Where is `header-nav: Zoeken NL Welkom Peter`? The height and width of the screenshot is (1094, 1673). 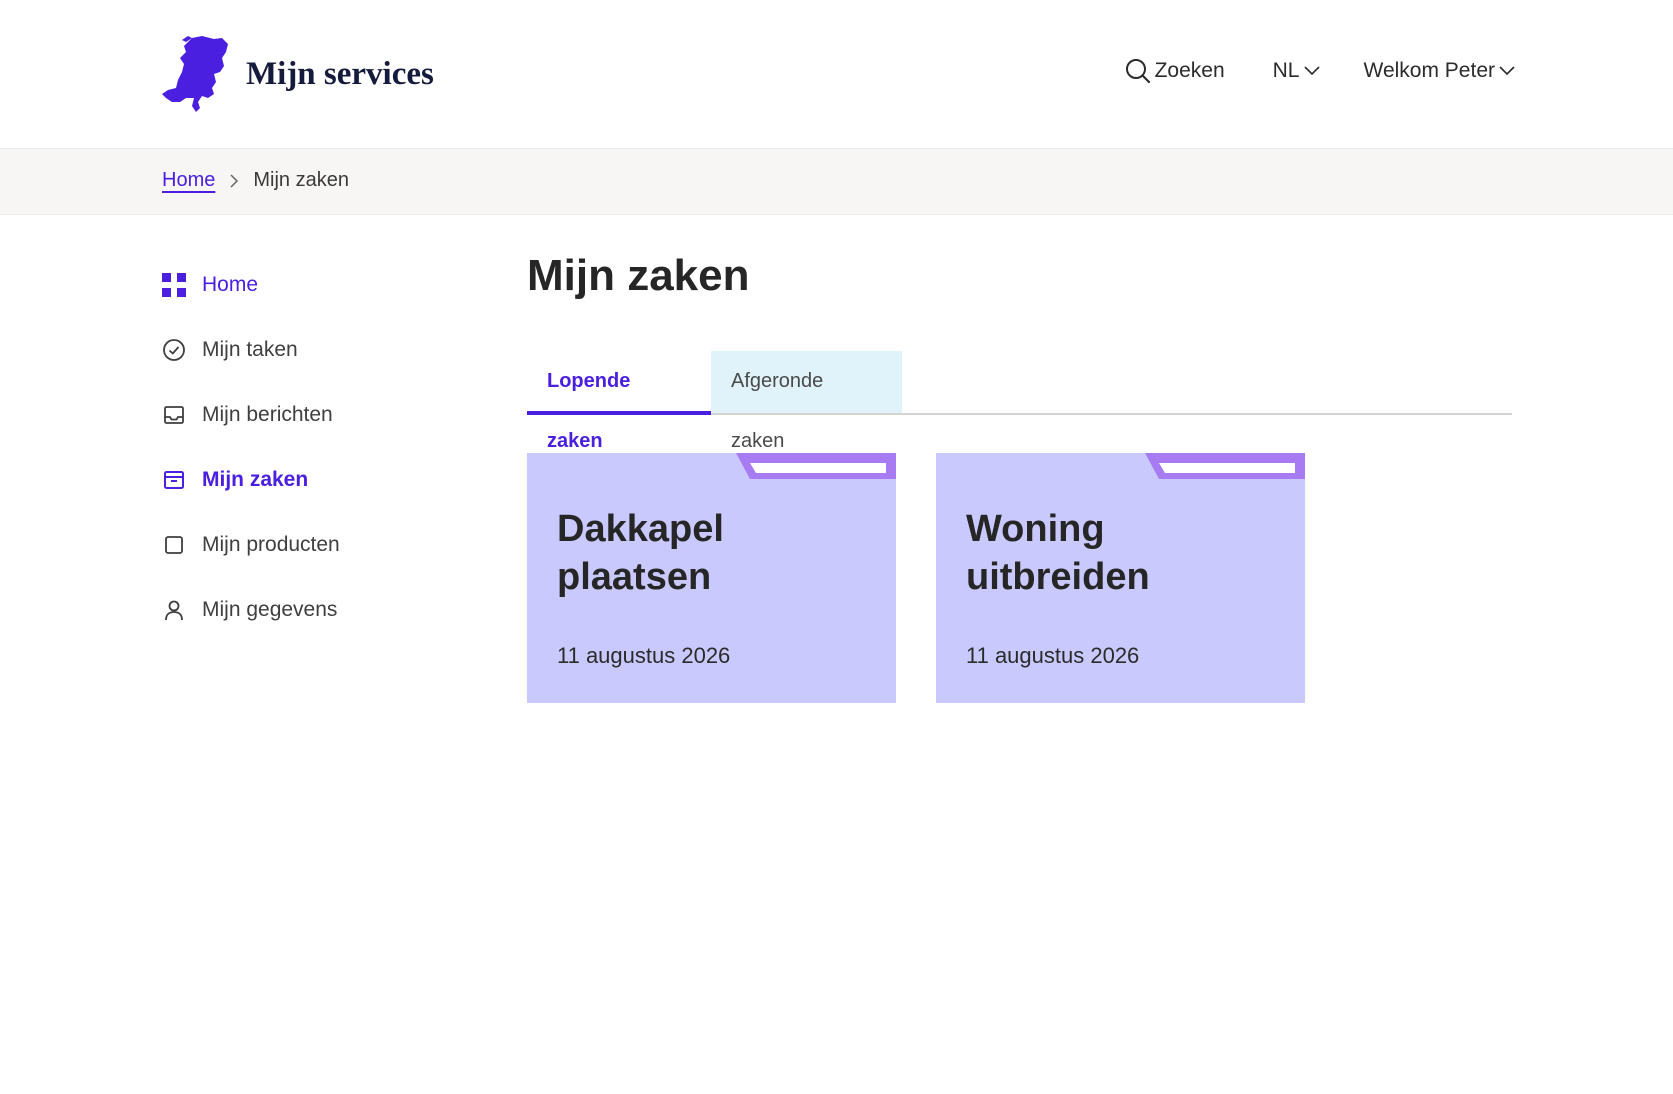 header-nav: Zoeken NL Welkom Peter is located at coordinates (1300, 71).